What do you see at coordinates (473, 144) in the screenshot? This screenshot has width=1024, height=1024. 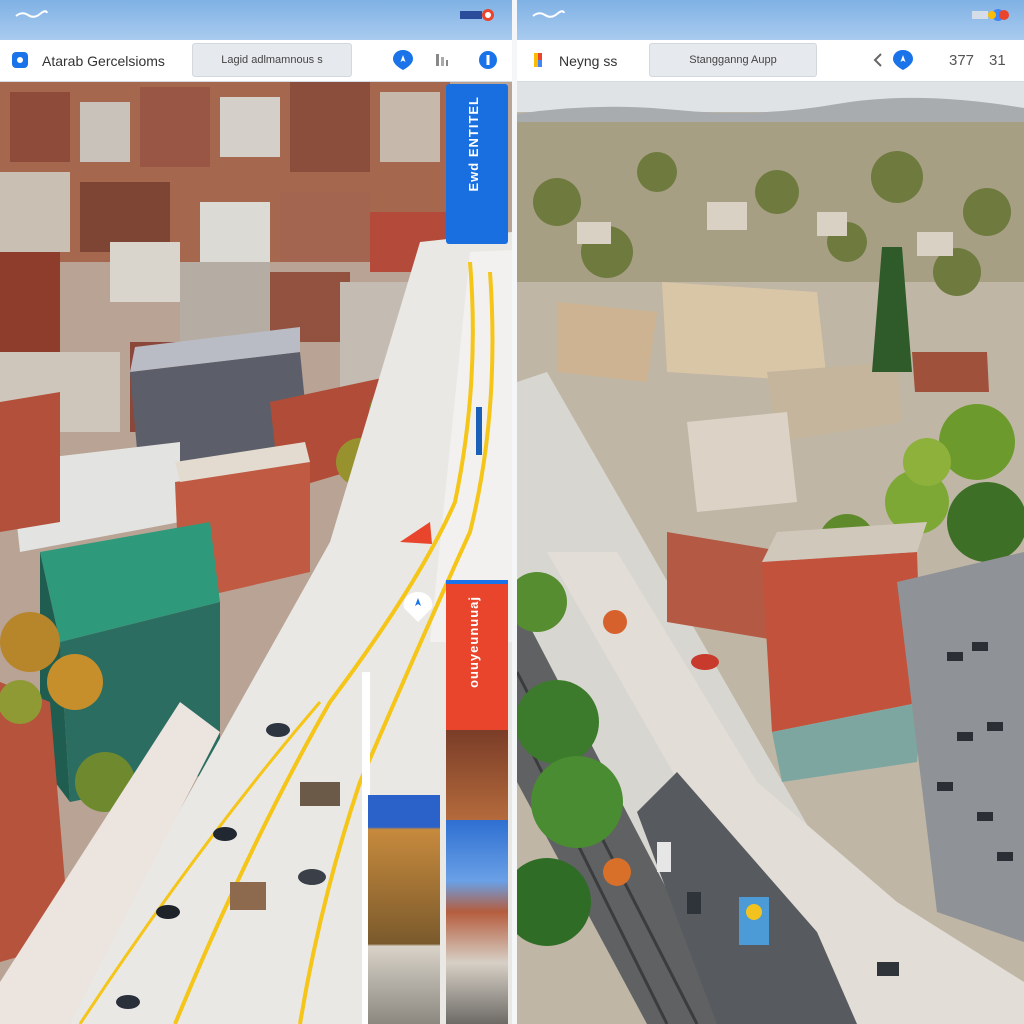 I see `side-card-top-label: Ewd ENTITEL` at bounding box center [473, 144].